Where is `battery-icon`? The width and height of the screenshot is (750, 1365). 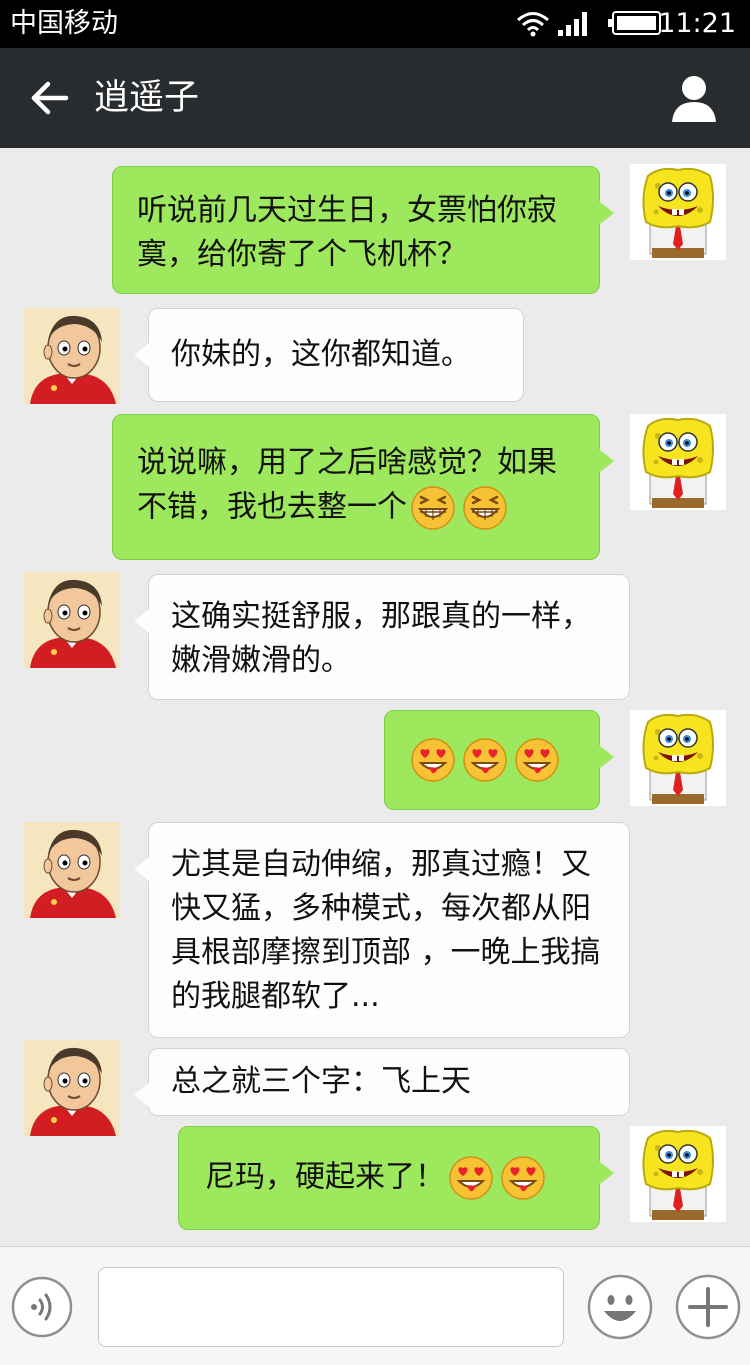 battery-icon is located at coordinates (634, 23).